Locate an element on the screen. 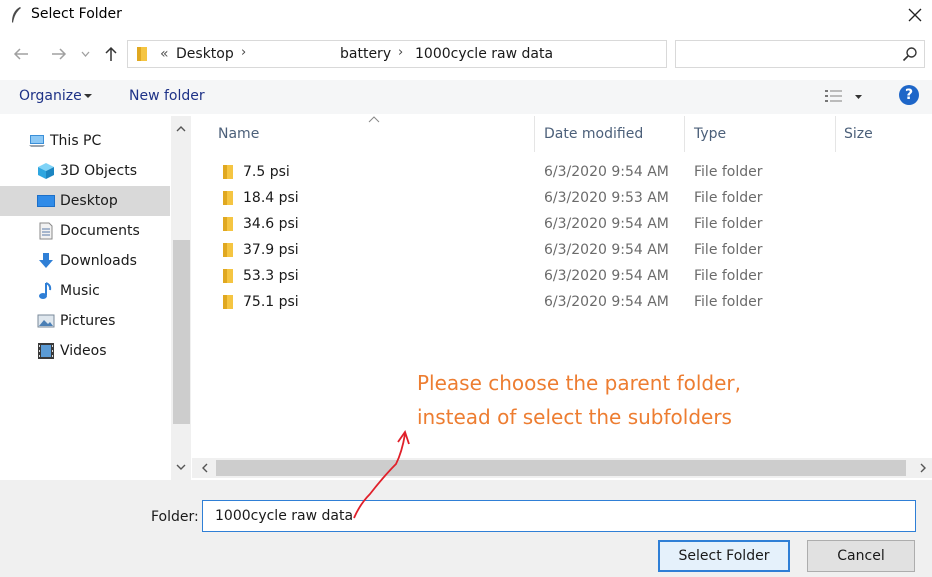 This screenshot has height=577, width=932. navigation-bar: « Desktop › battery › 1000cycle raw data is located at coordinates (466, 54).